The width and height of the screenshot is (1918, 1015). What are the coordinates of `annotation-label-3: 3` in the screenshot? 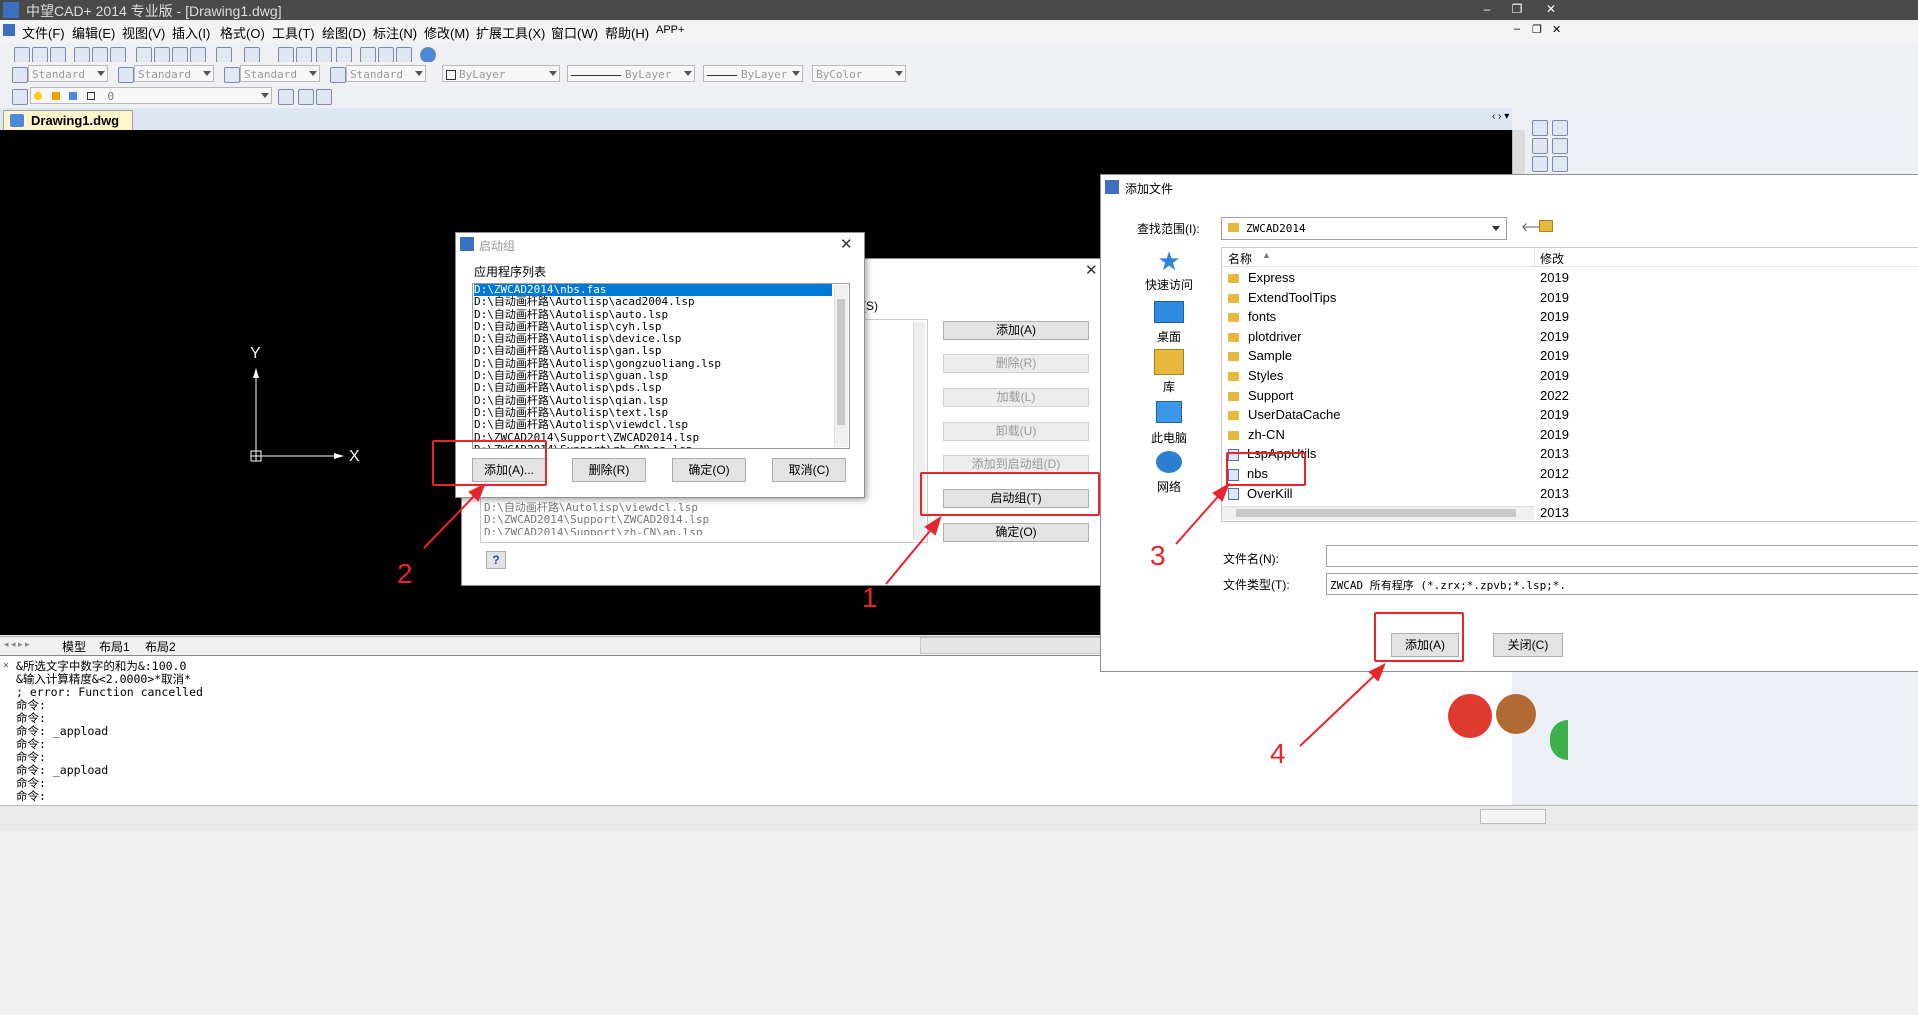 It's located at (1158, 555).